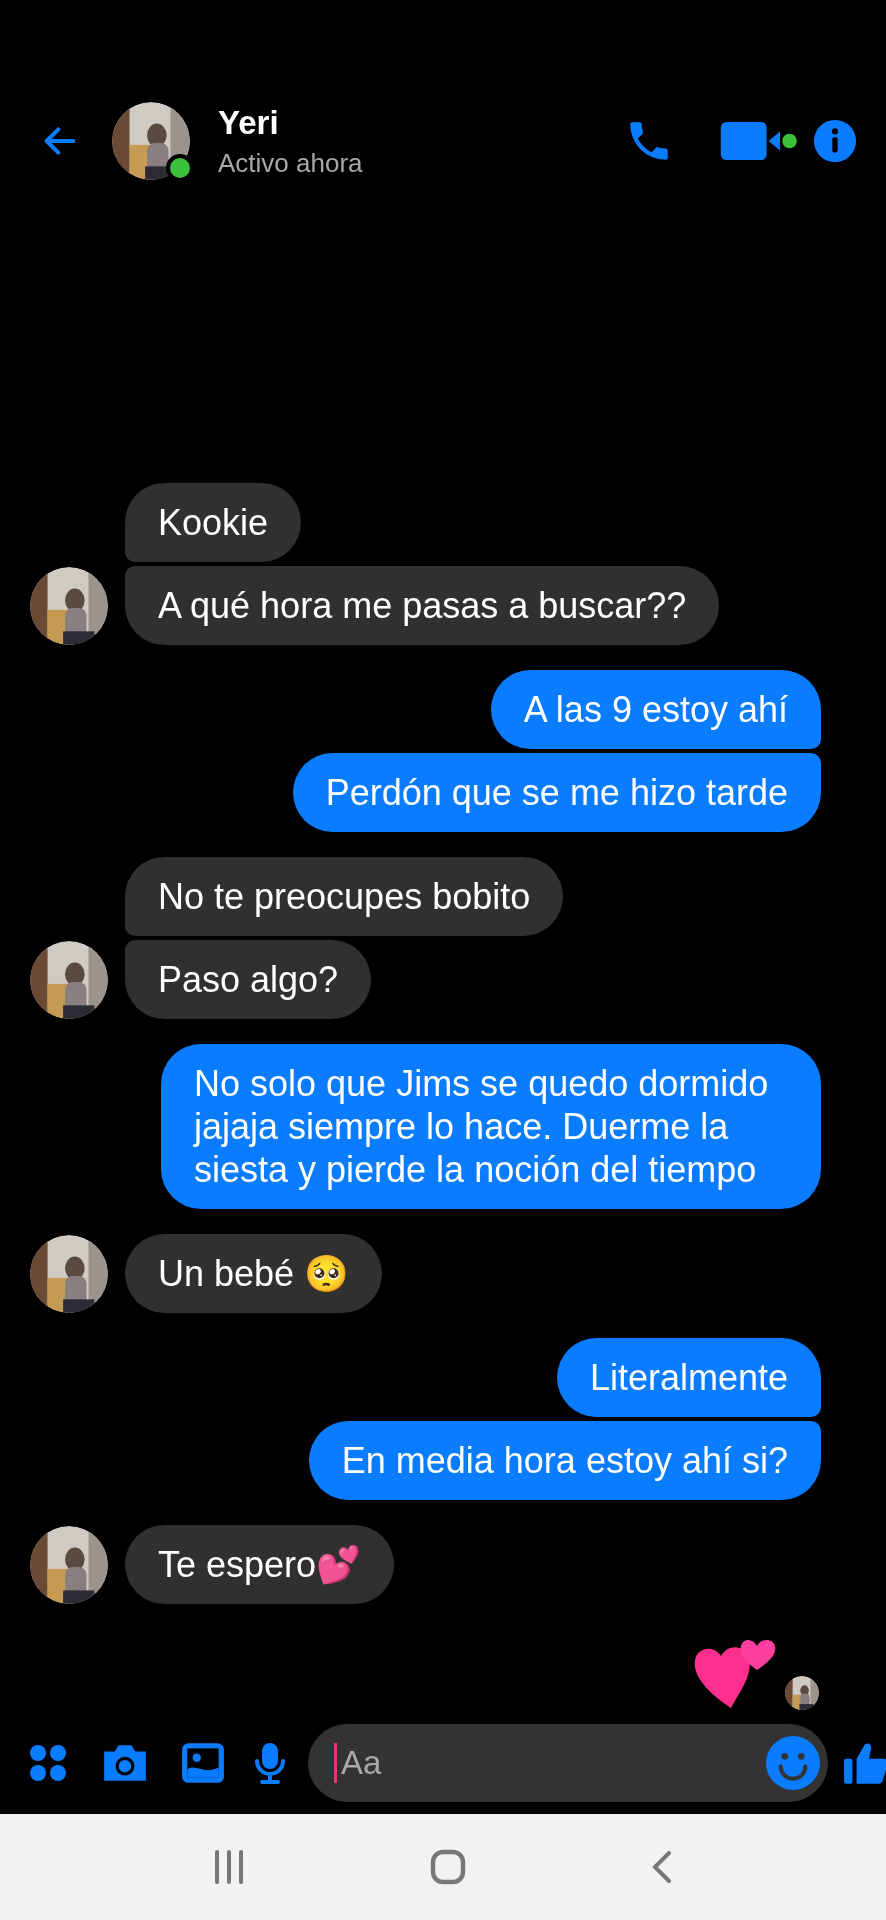  Describe the element at coordinates (203, 1763) in the screenshot. I see `gallery-button` at that location.